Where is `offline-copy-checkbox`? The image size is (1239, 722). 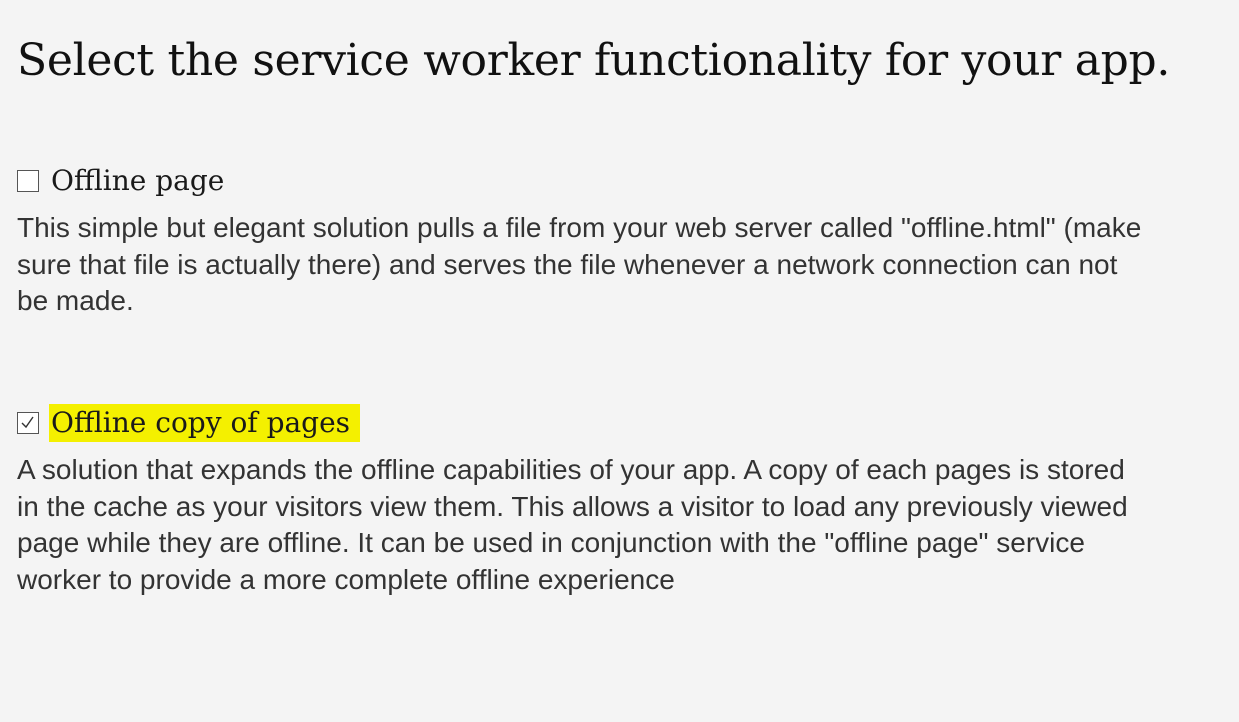
offline-copy-checkbox is located at coordinates (28, 423).